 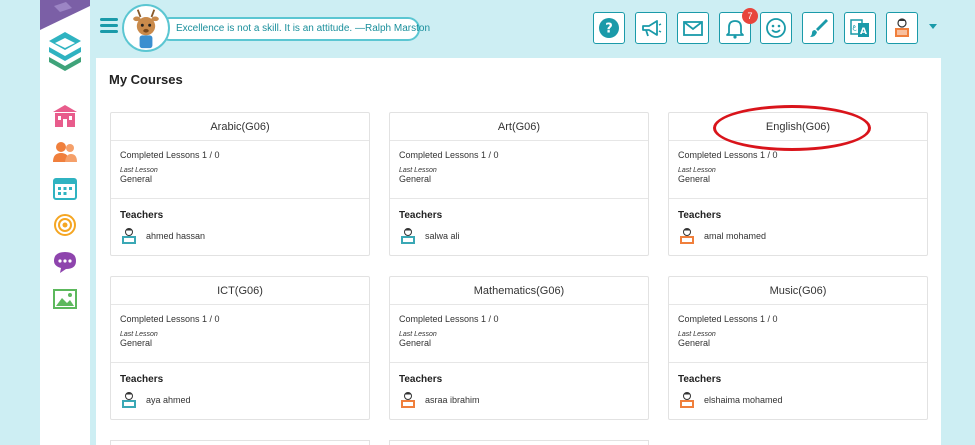 I want to click on teacher-item: asraa ibrahim, so click(x=519, y=400).